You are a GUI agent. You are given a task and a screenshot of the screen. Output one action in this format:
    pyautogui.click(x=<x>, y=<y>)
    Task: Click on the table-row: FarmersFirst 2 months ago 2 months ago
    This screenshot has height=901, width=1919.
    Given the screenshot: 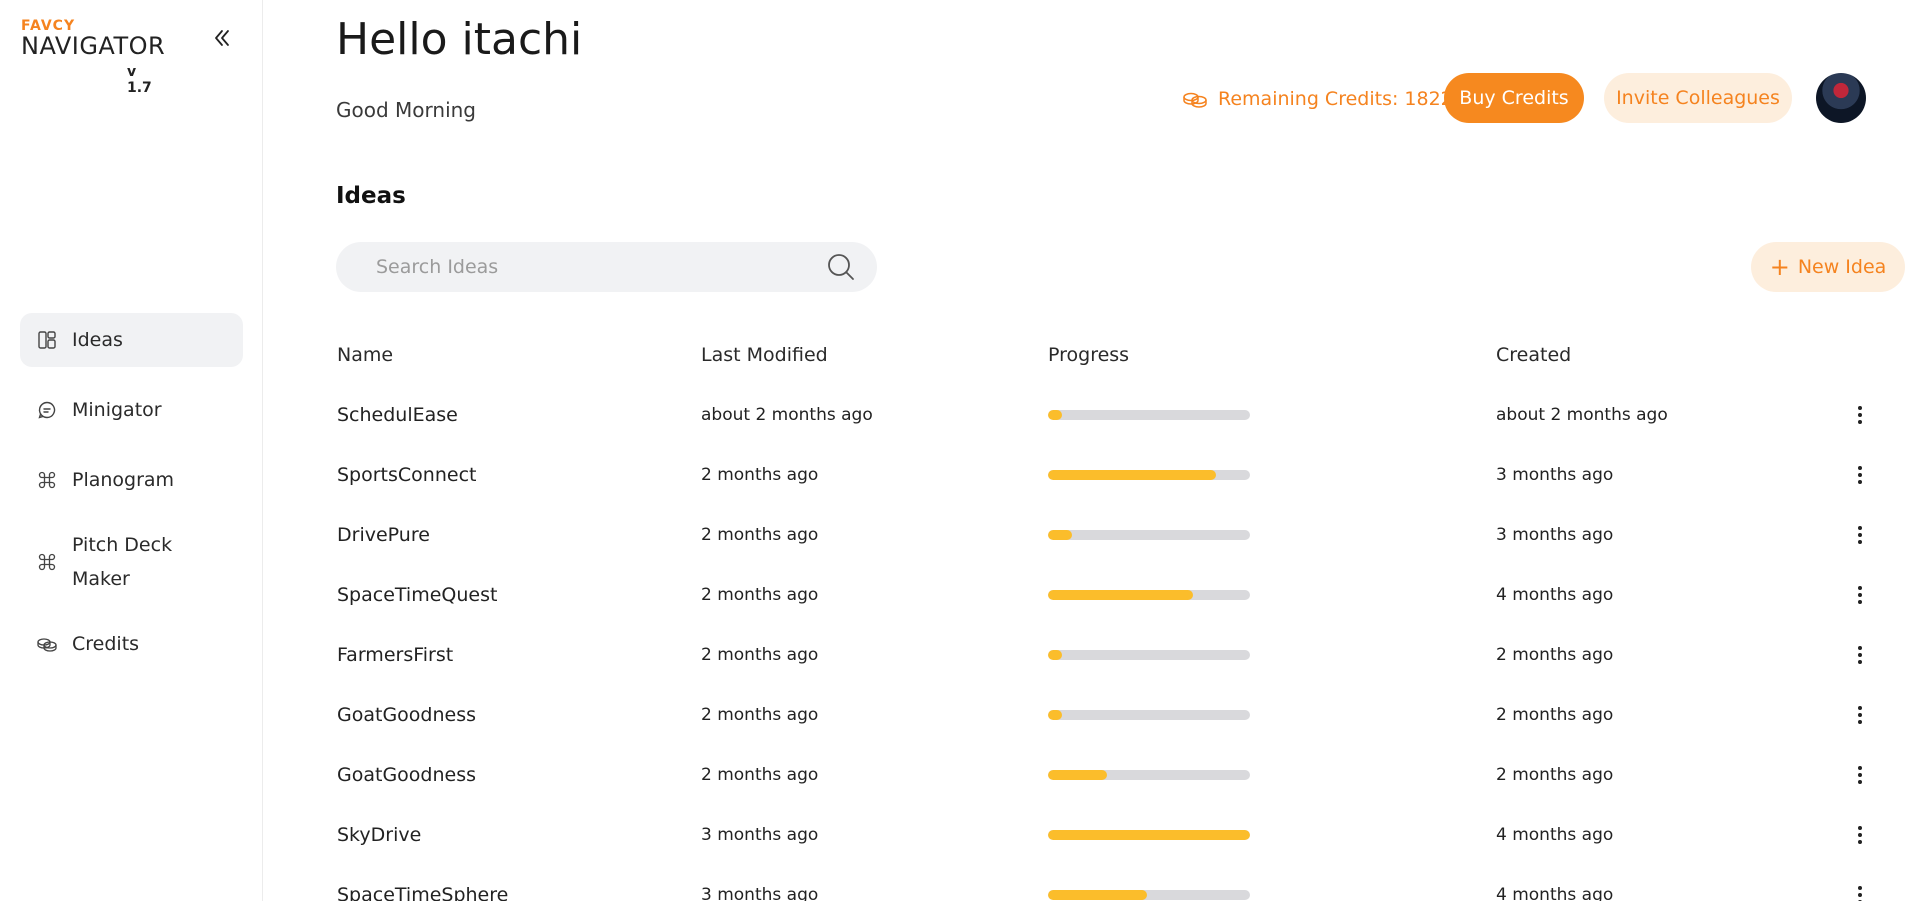 What is the action you would take?
    pyautogui.click(x=1107, y=655)
    